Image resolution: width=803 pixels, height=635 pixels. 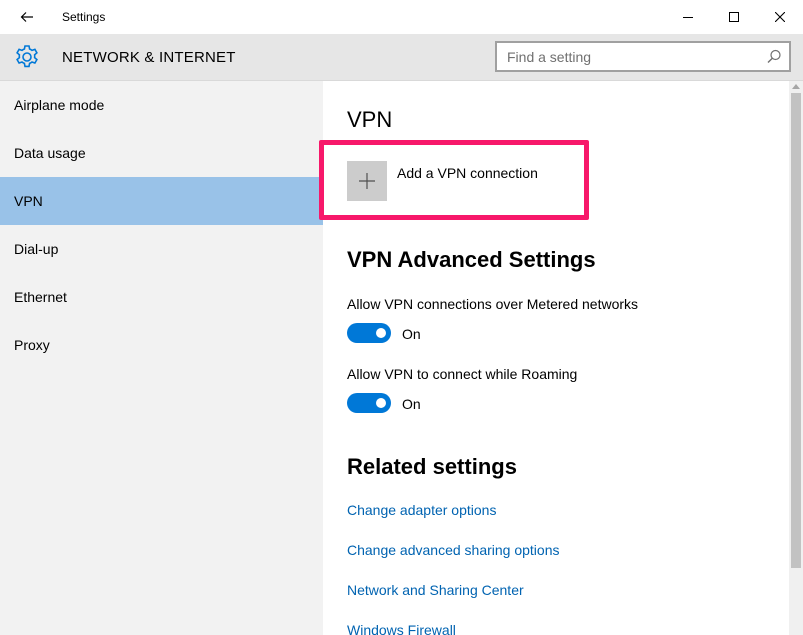 I want to click on metered-toggle, so click(x=369, y=333).